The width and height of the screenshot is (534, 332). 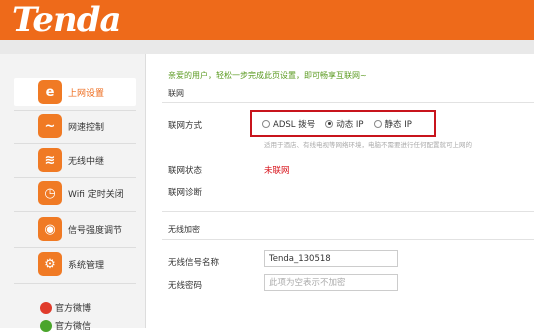 I want to click on gear-icon: ⚙, so click(x=50, y=264).